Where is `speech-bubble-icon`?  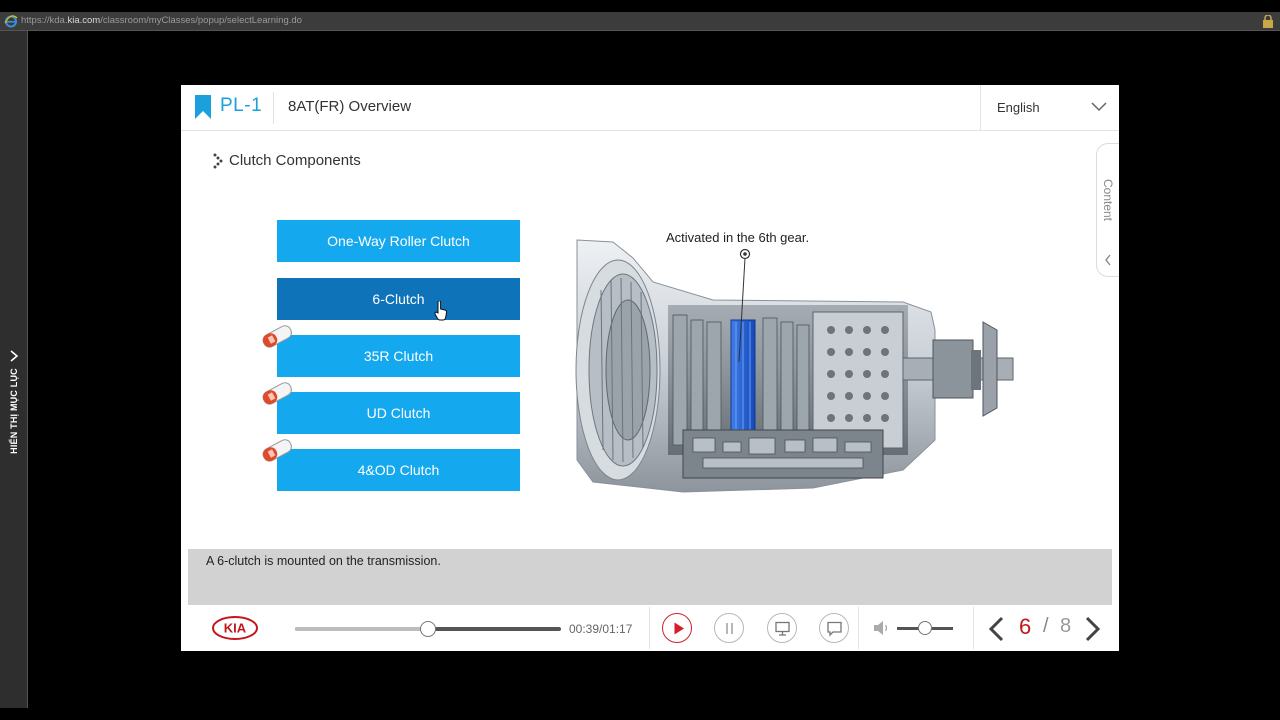
speech-bubble-icon is located at coordinates (834, 629).